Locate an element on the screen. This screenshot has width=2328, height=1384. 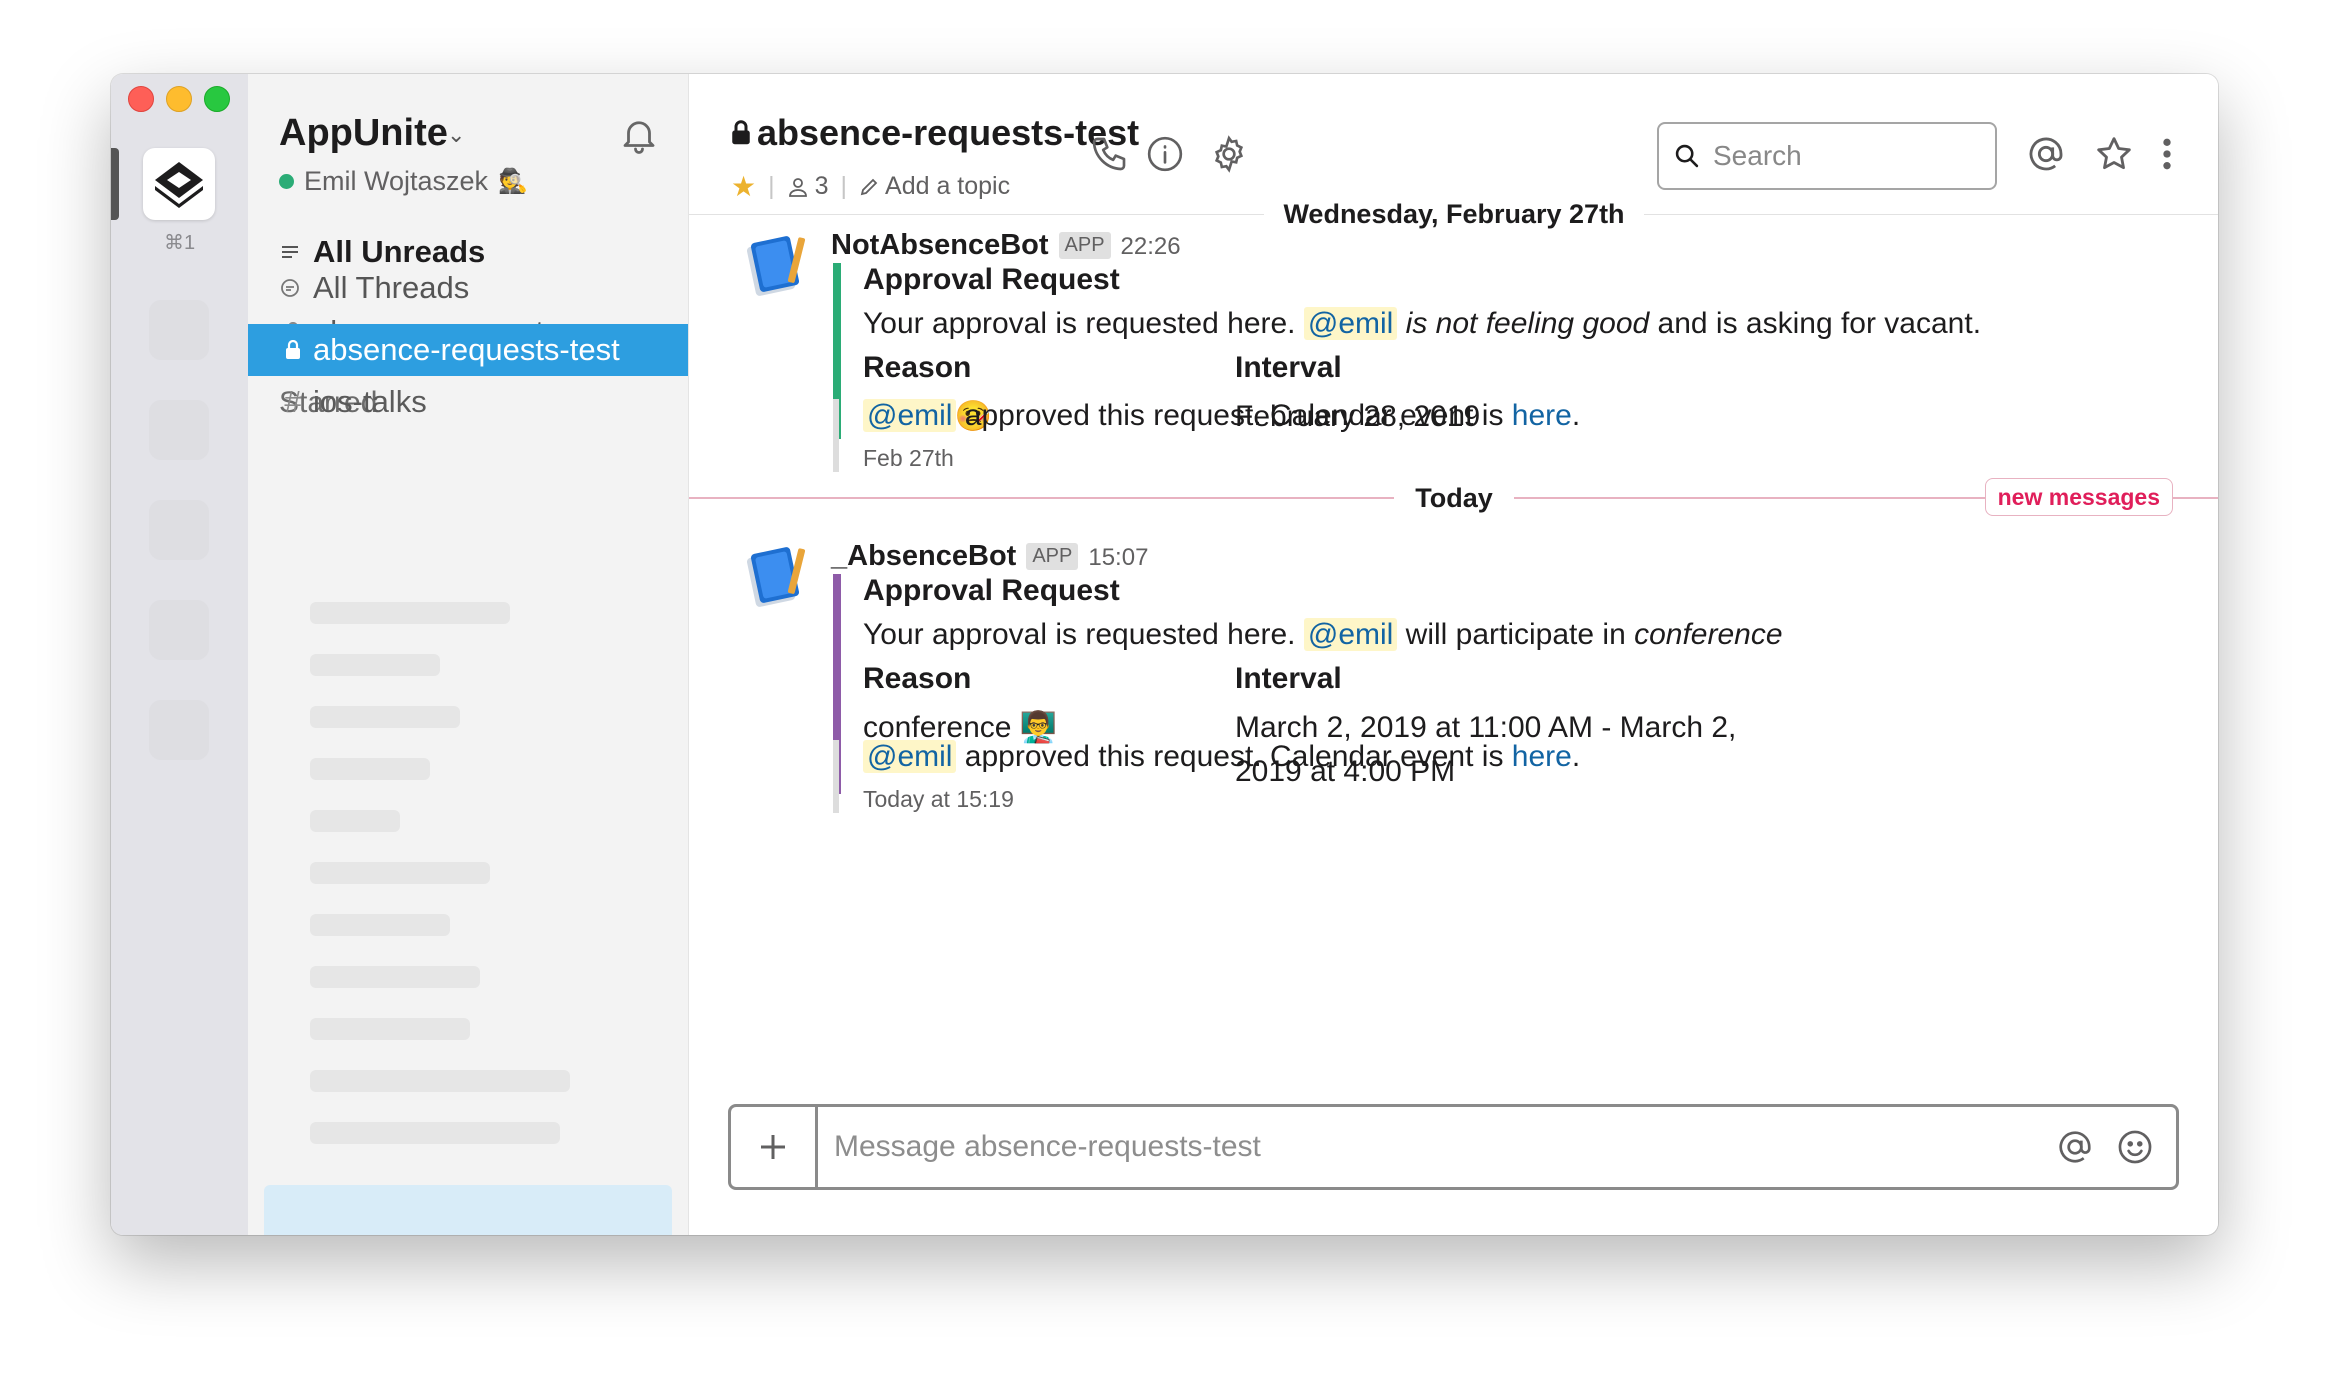
pencil-icon is located at coordinates (869, 187).